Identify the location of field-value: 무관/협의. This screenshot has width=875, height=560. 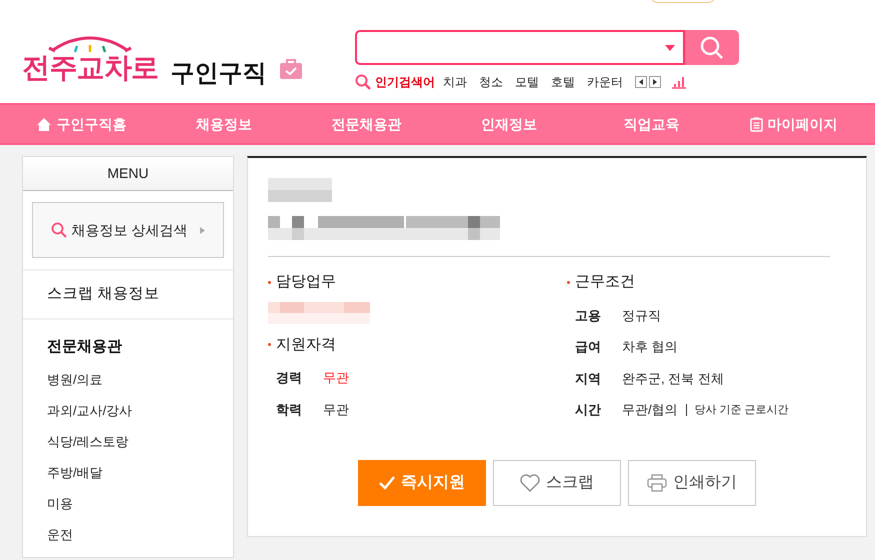
(650, 410).